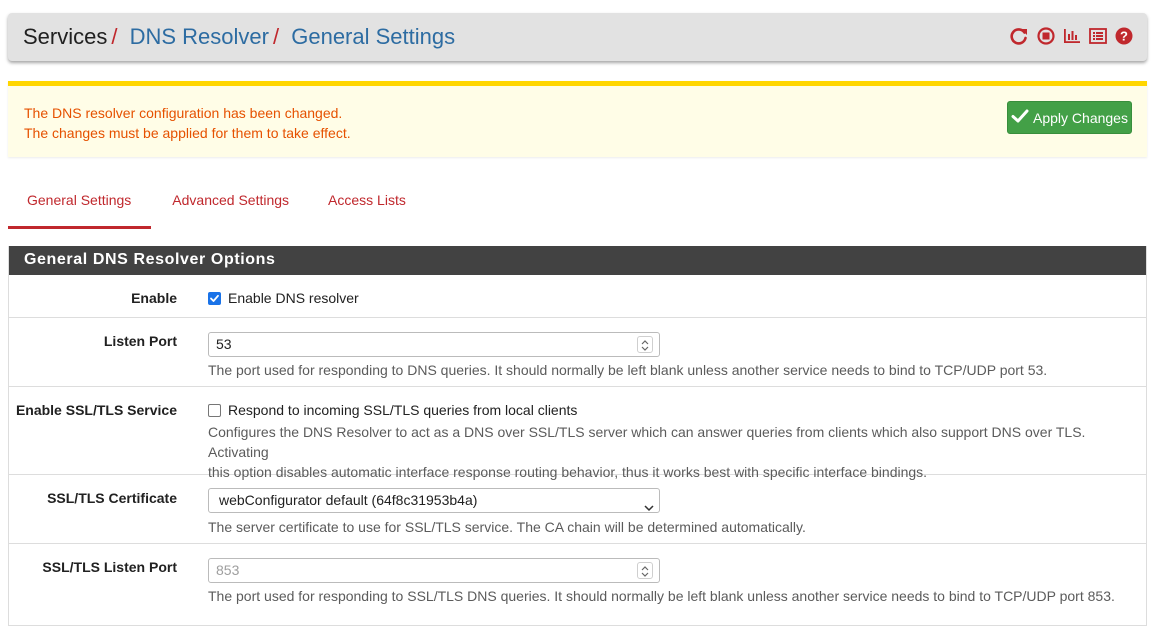  What do you see at coordinates (1098, 36) in the screenshot?
I see `log-list-icon` at bounding box center [1098, 36].